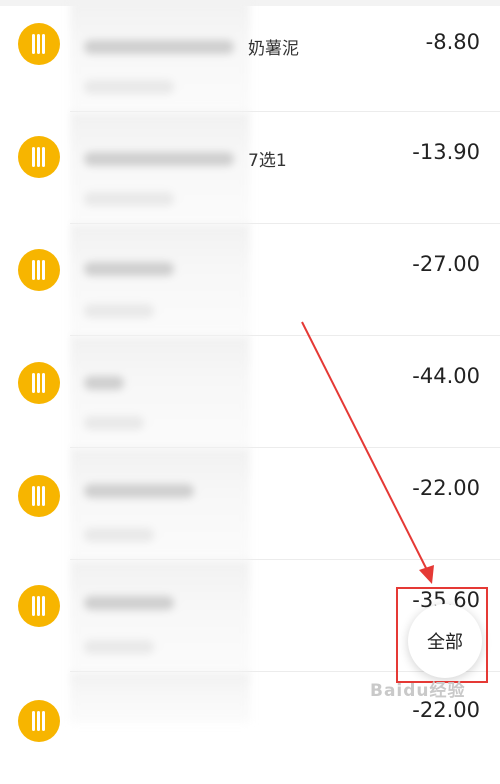 The image size is (500, 784). I want to click on watermark: Baidu经验, so click(418, 691).